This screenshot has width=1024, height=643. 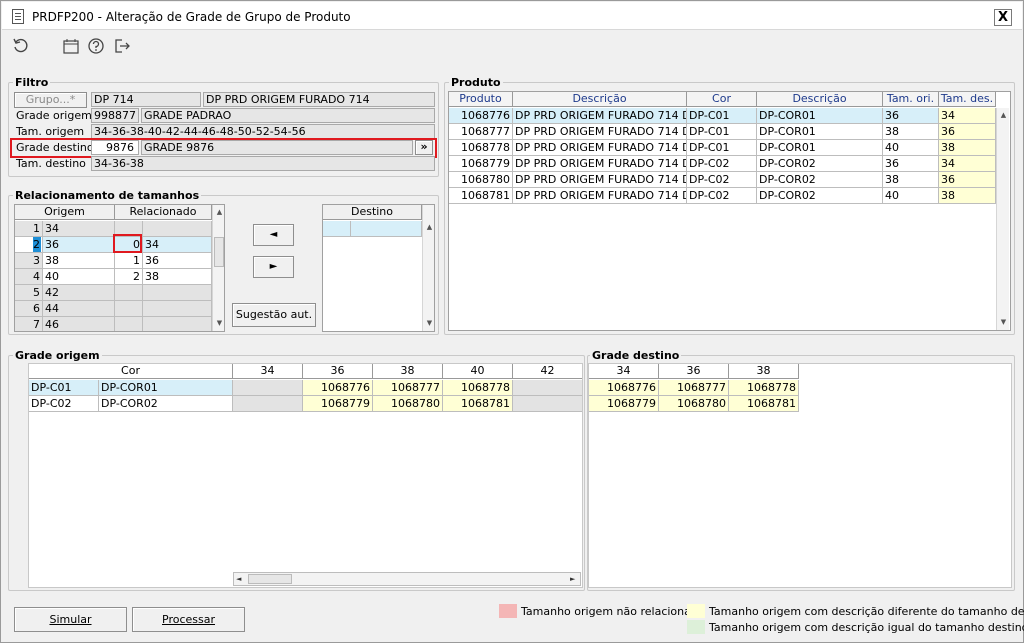 What do you see at coordinates (21, 46) in the screenshot?
I see `undo-icon` at bounding box center [21, 46].